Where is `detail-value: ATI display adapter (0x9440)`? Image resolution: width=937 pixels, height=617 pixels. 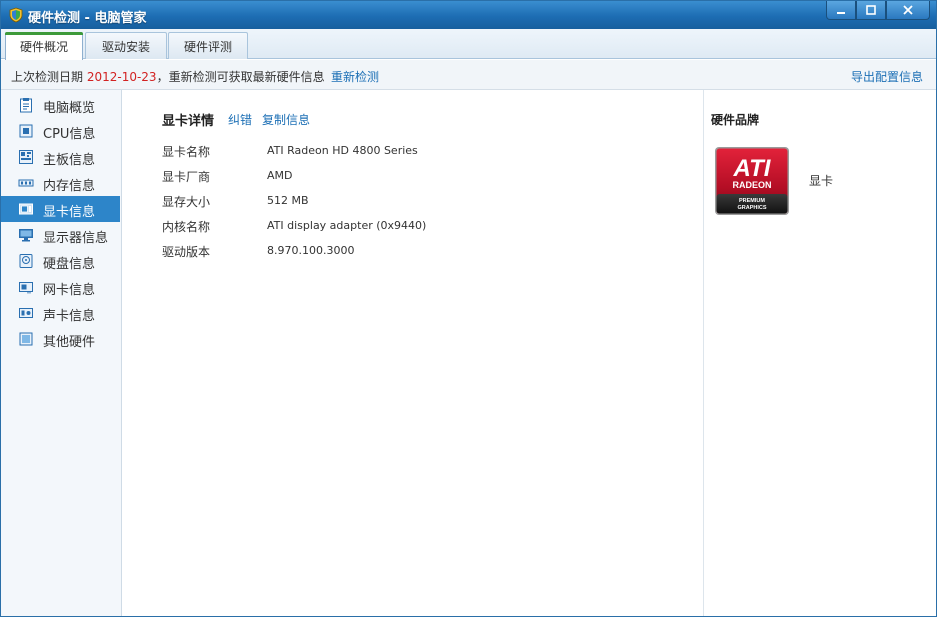 detail-value: ATI display adapter (0x9440) is located at coordinates (347, 225).